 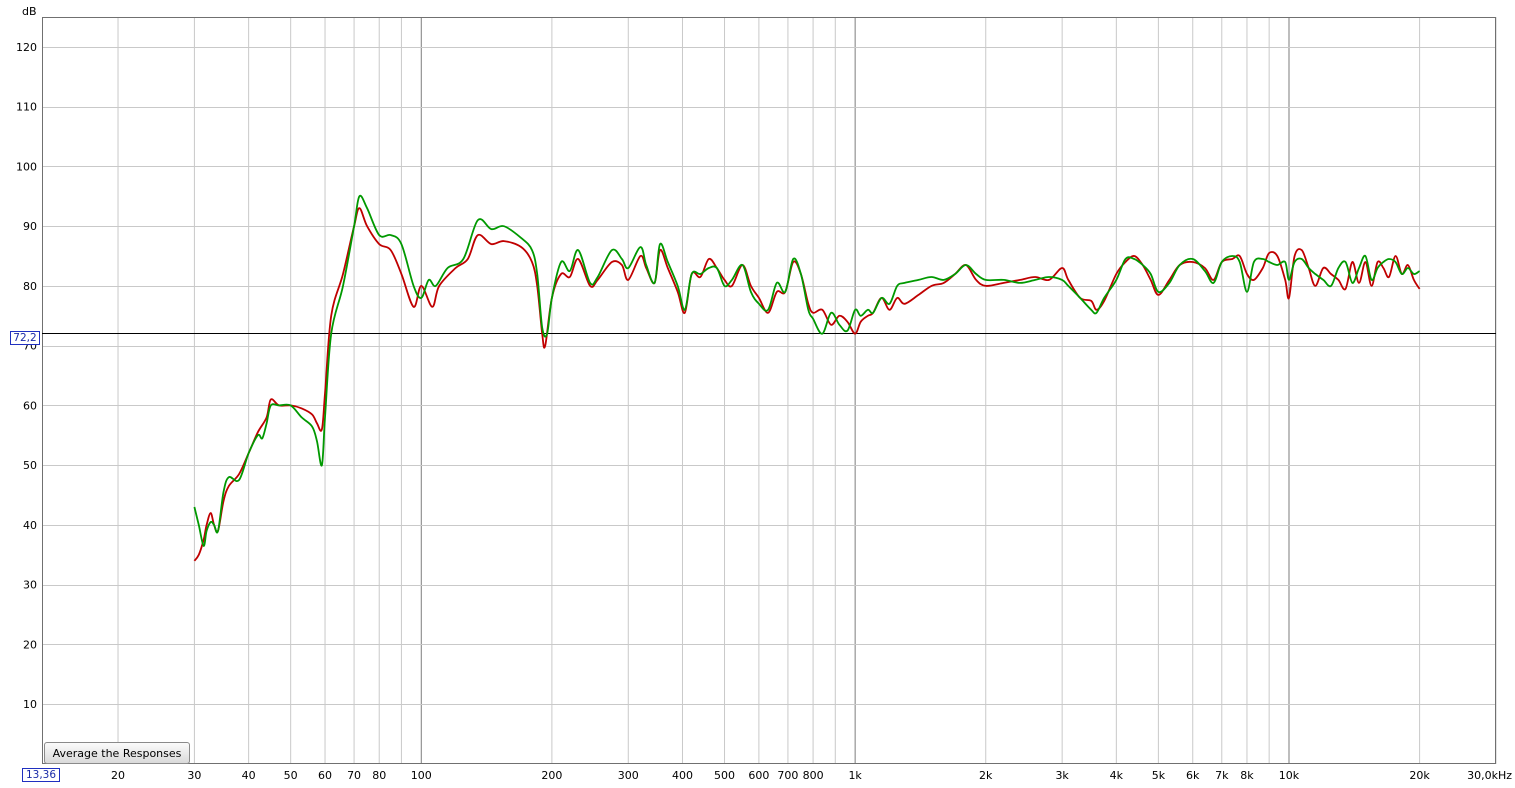 What do you see at coordinates (354, 775) in the screenshot?
I see `x-tick-label: 70` at bounding box center [354, 775].